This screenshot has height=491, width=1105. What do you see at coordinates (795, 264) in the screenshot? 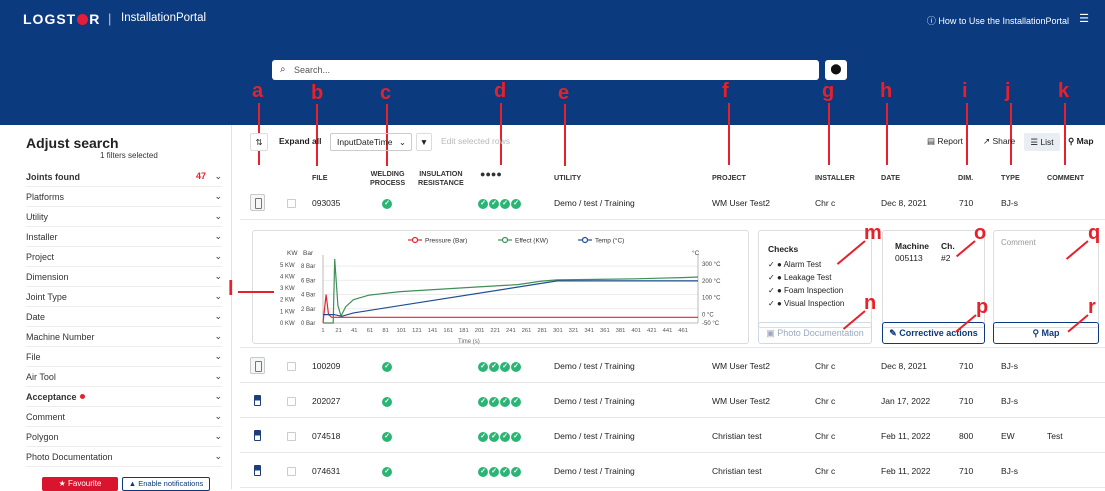
I see `check-alarm: ✓ ● Alarm Test` at bounding box center [795, 264].